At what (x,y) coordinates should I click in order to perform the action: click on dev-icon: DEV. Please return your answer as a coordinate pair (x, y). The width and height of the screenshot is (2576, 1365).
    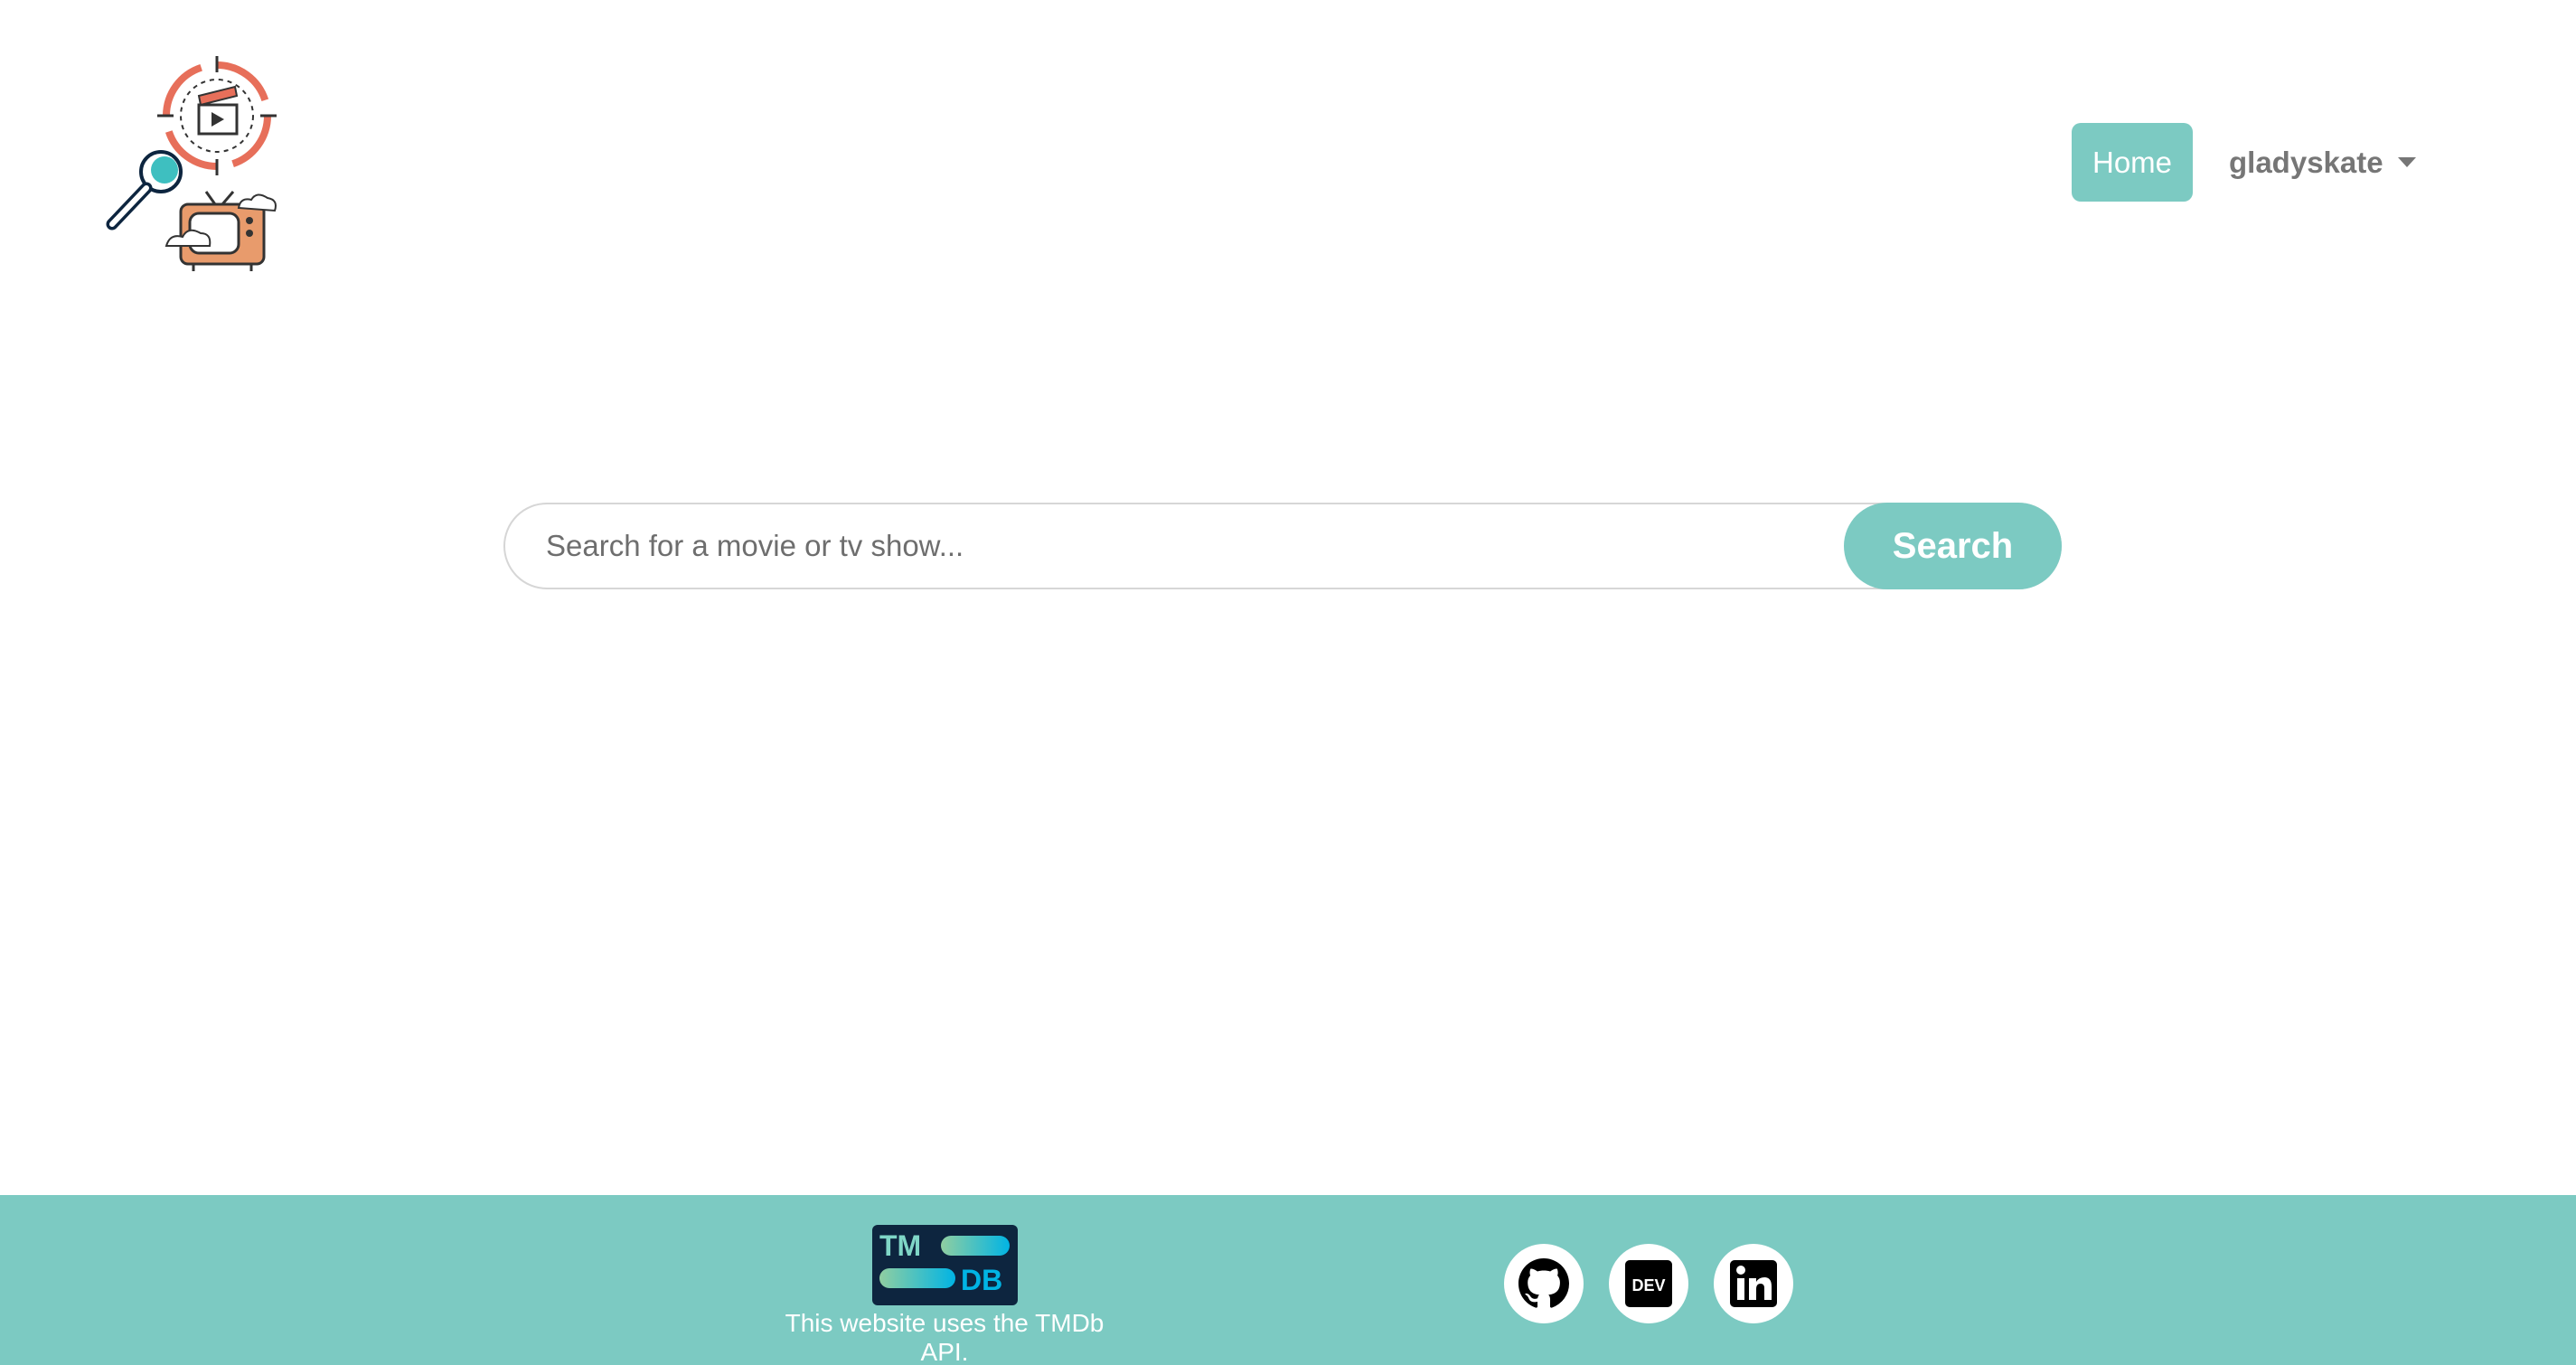
    Looking at the image, I should click on (1648, 1283).